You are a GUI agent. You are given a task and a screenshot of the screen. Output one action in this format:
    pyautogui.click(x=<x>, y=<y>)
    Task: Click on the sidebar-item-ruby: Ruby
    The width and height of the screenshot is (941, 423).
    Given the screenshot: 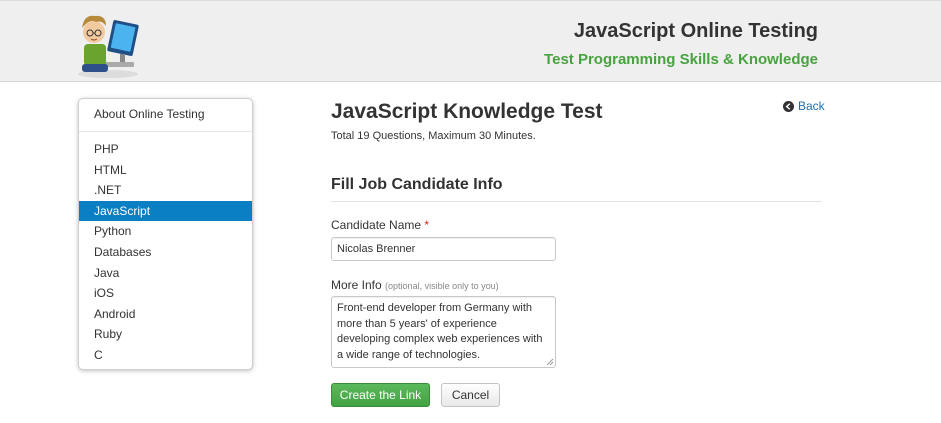 What is the action you would take?
    pyautogui.click(x=165, y=334)
    